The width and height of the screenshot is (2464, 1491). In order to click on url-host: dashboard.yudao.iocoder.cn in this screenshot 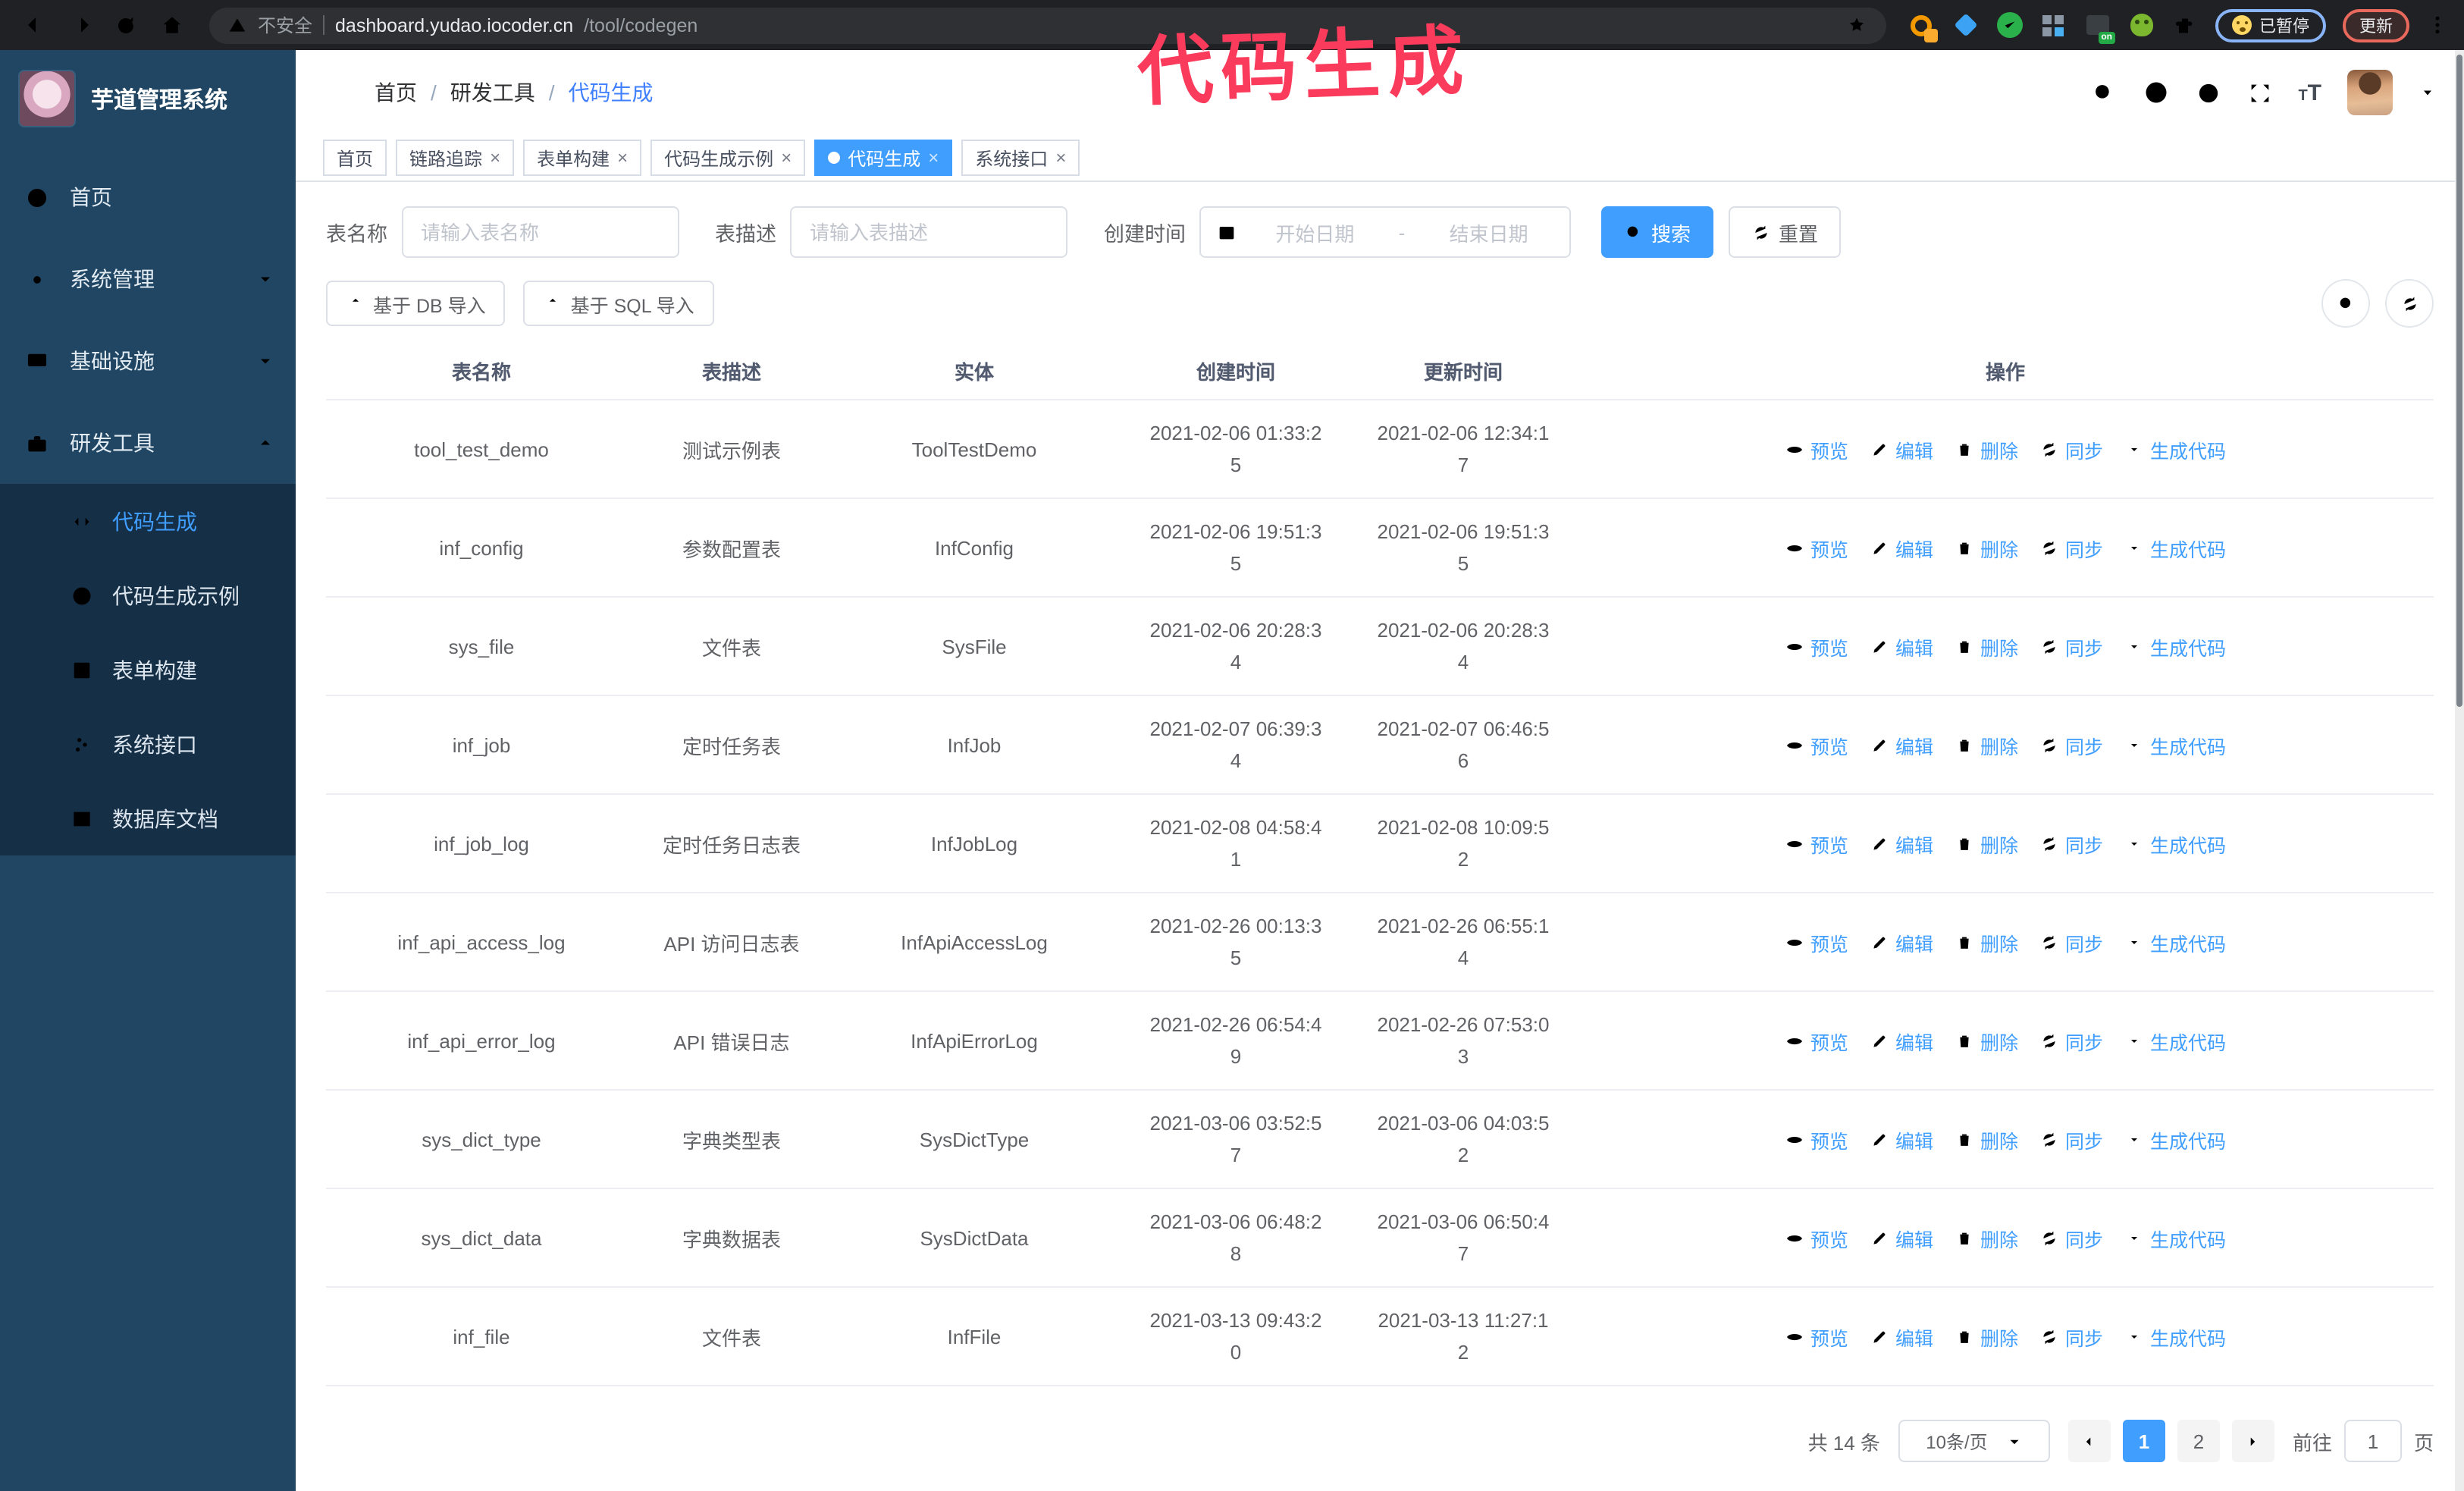, I will do `click(454, 25)`.